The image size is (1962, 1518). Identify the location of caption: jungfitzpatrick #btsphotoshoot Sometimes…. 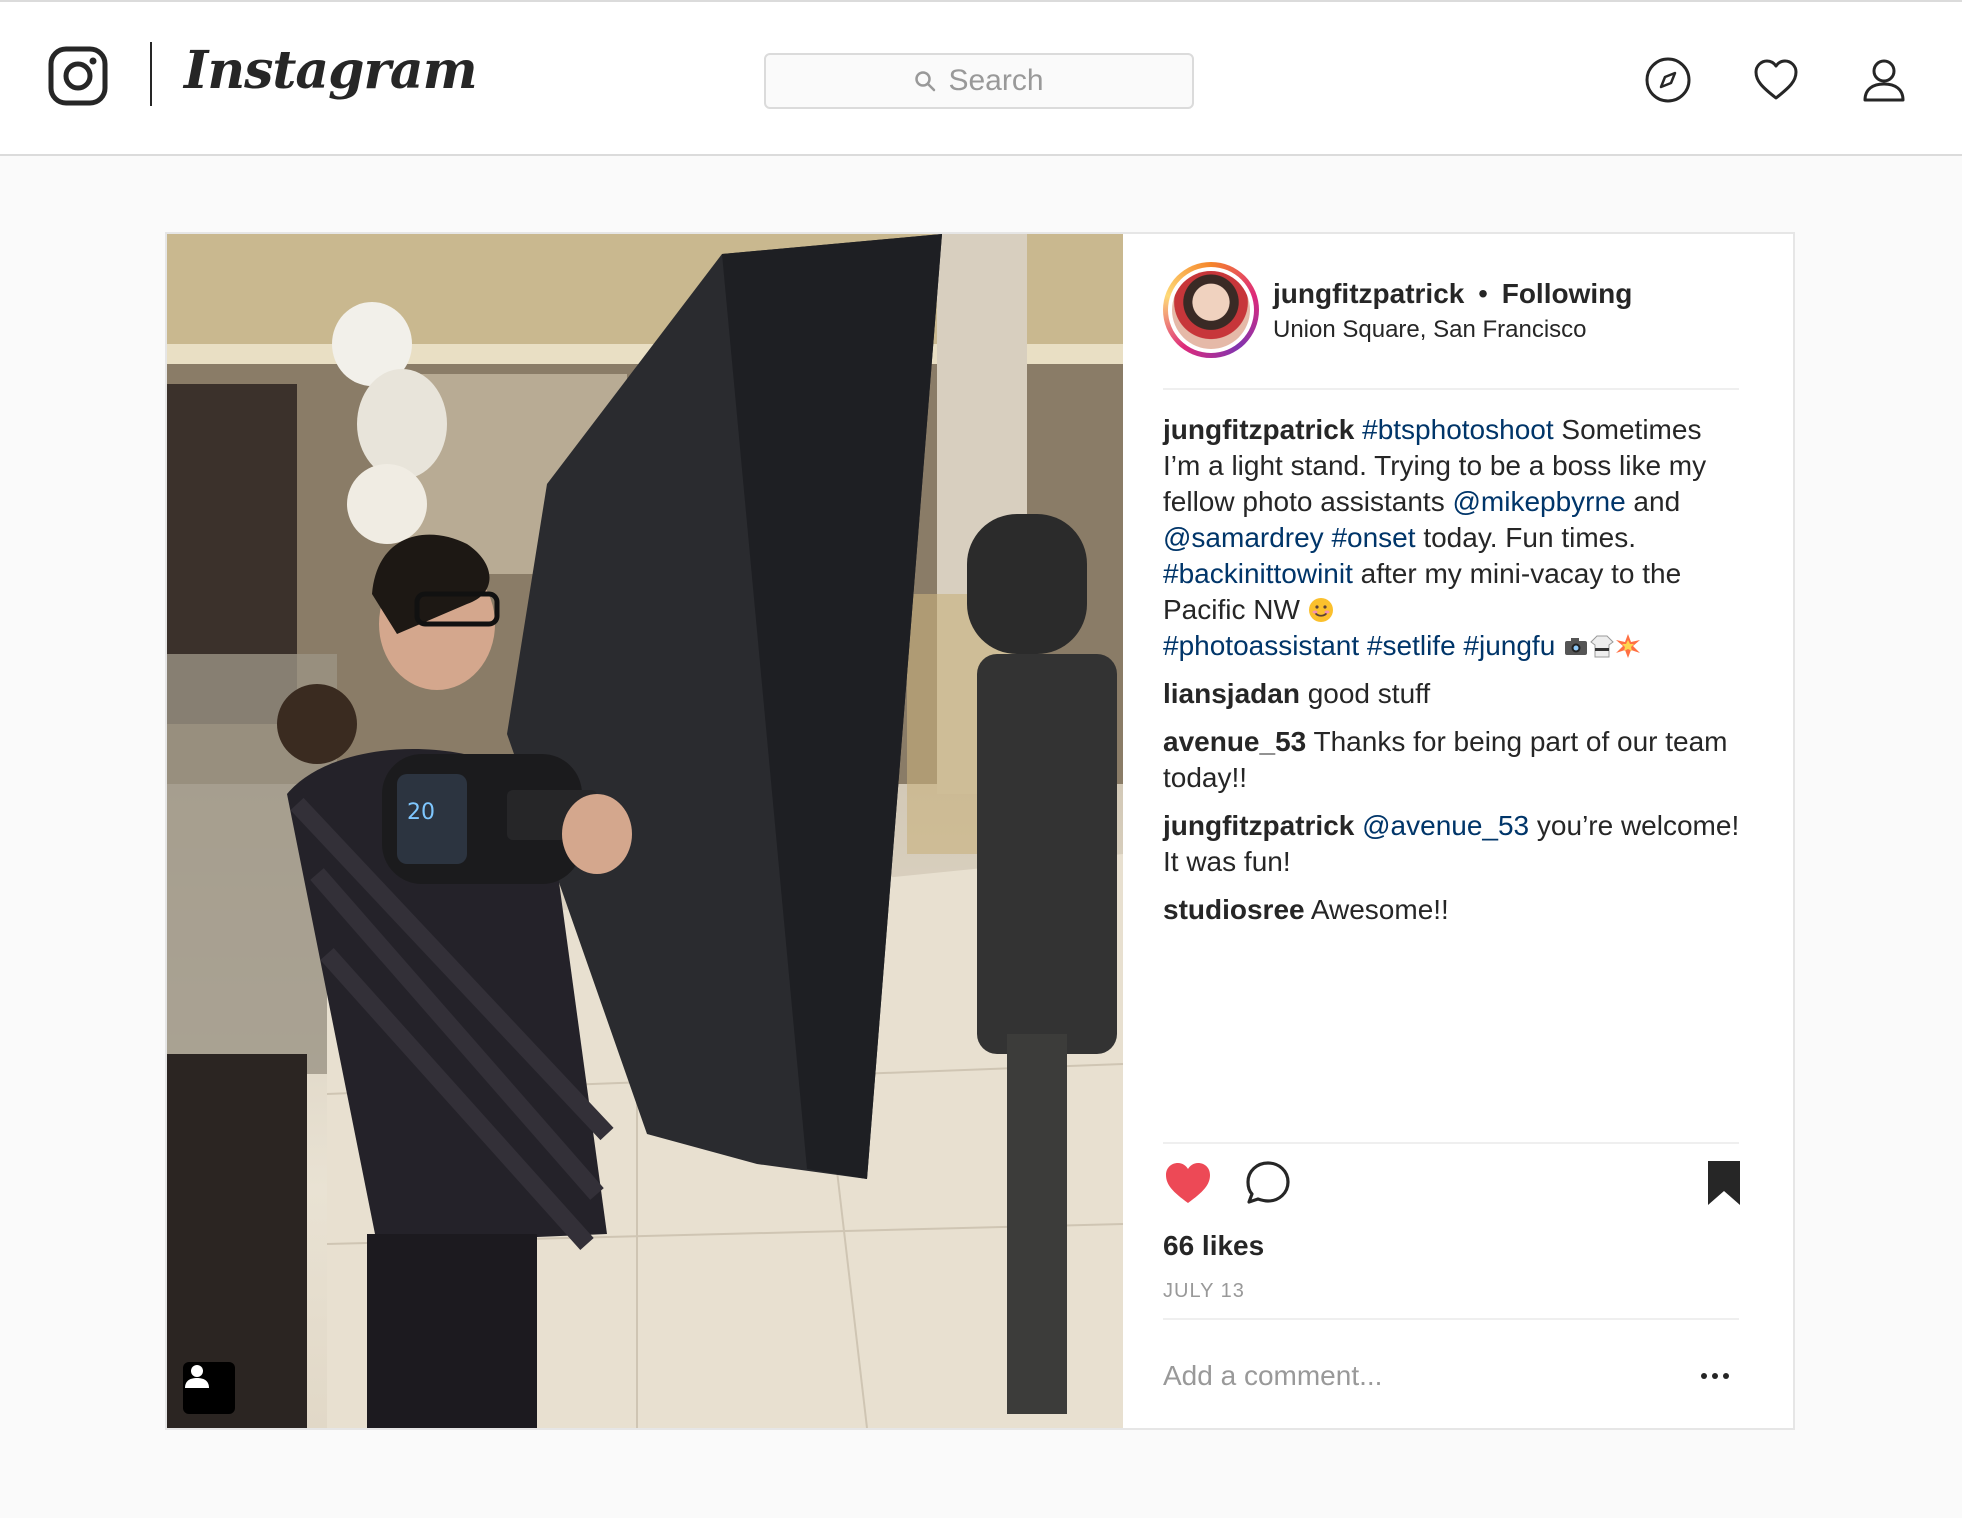
(1453, 538).